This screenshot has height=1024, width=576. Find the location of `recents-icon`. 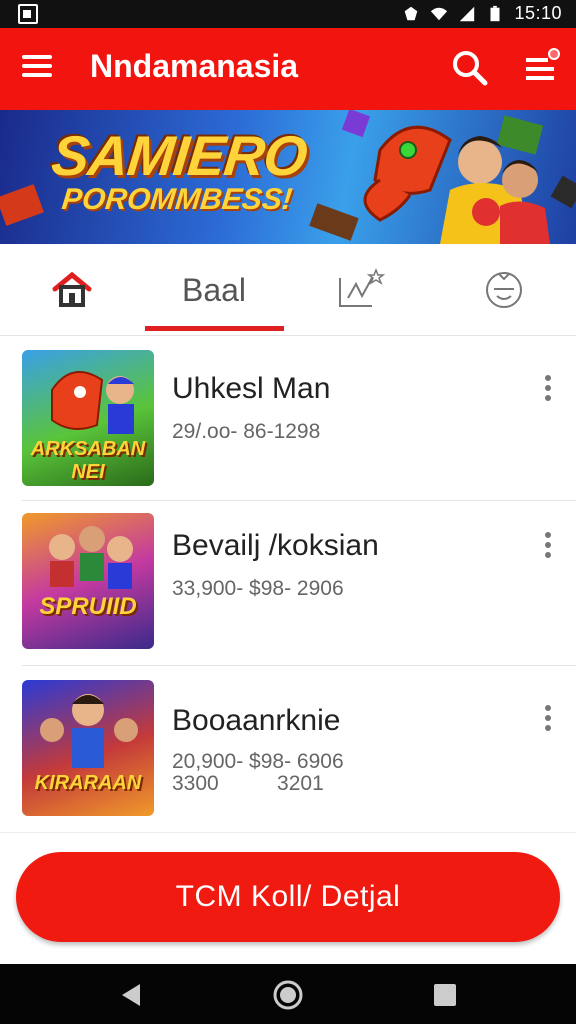

recents-icon is located at coordinates (445, 995).